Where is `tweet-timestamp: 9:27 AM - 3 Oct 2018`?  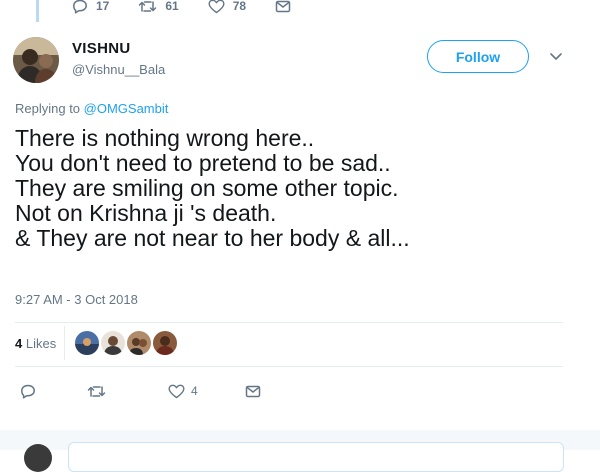
tweet-timestamp: 9:27 AM - 3 Oct 2018 is located at coordinates (76, 299).